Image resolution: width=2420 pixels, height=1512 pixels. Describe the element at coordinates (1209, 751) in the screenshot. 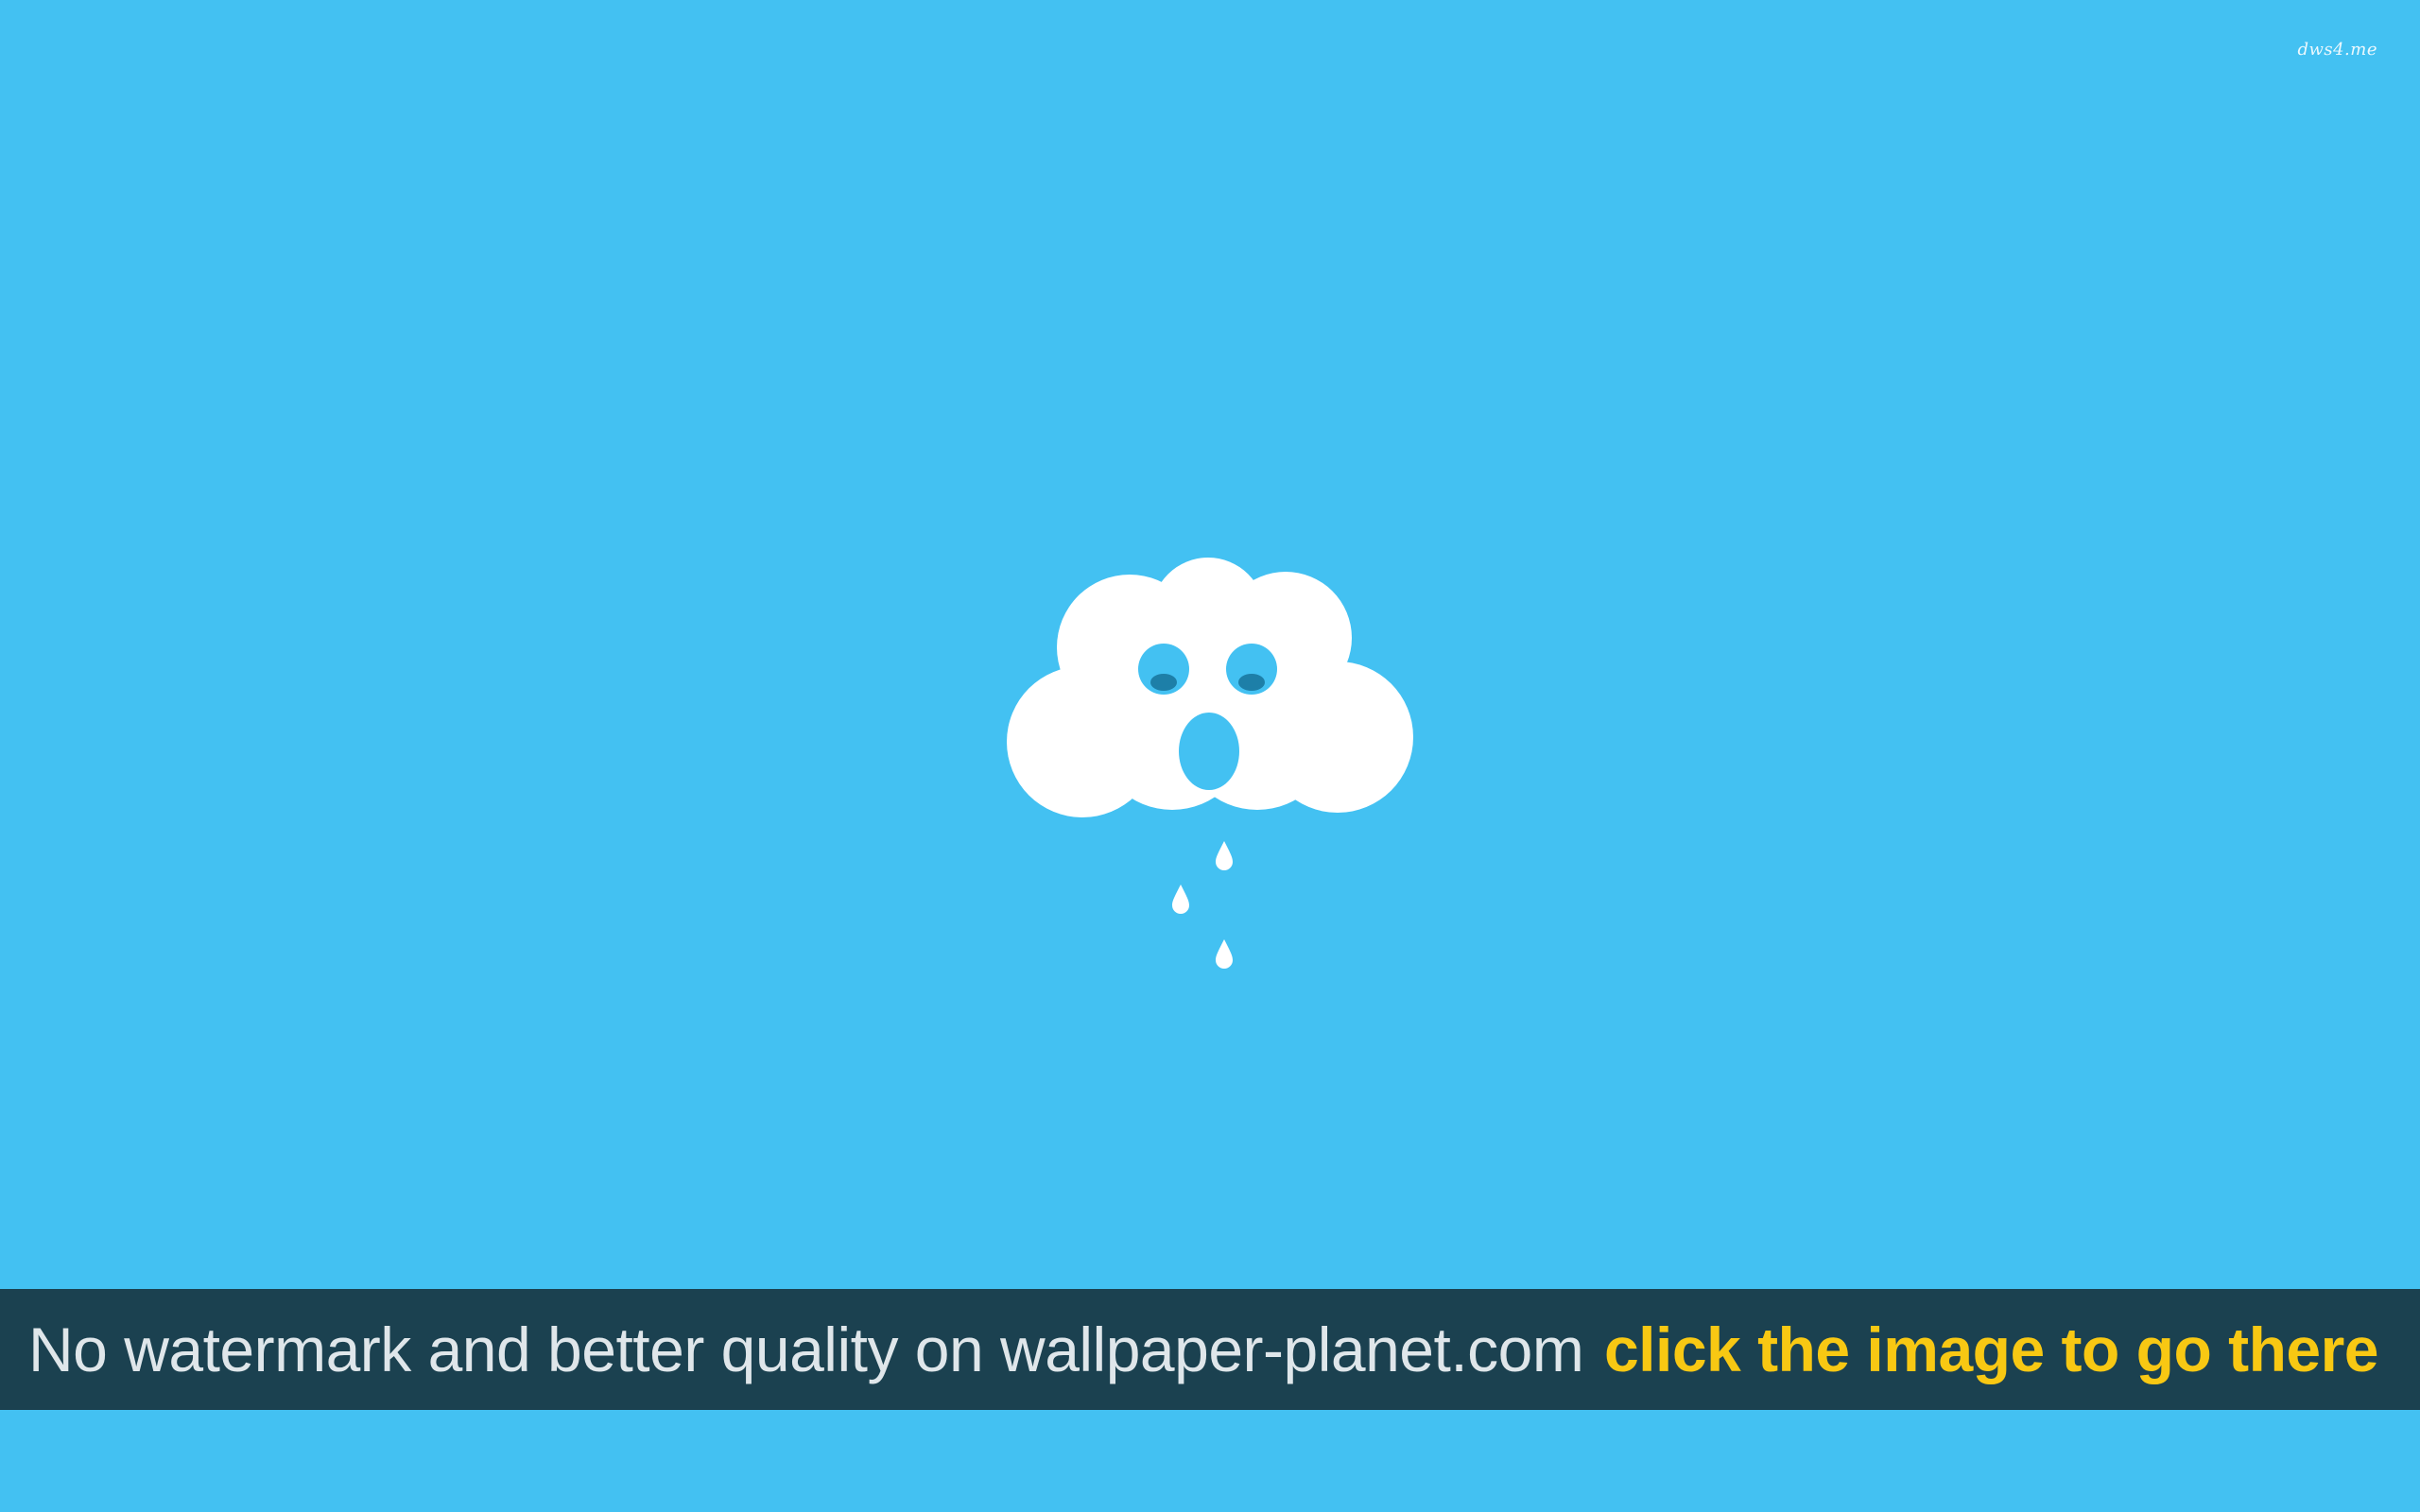

I see `cloud-mouth` at that location.